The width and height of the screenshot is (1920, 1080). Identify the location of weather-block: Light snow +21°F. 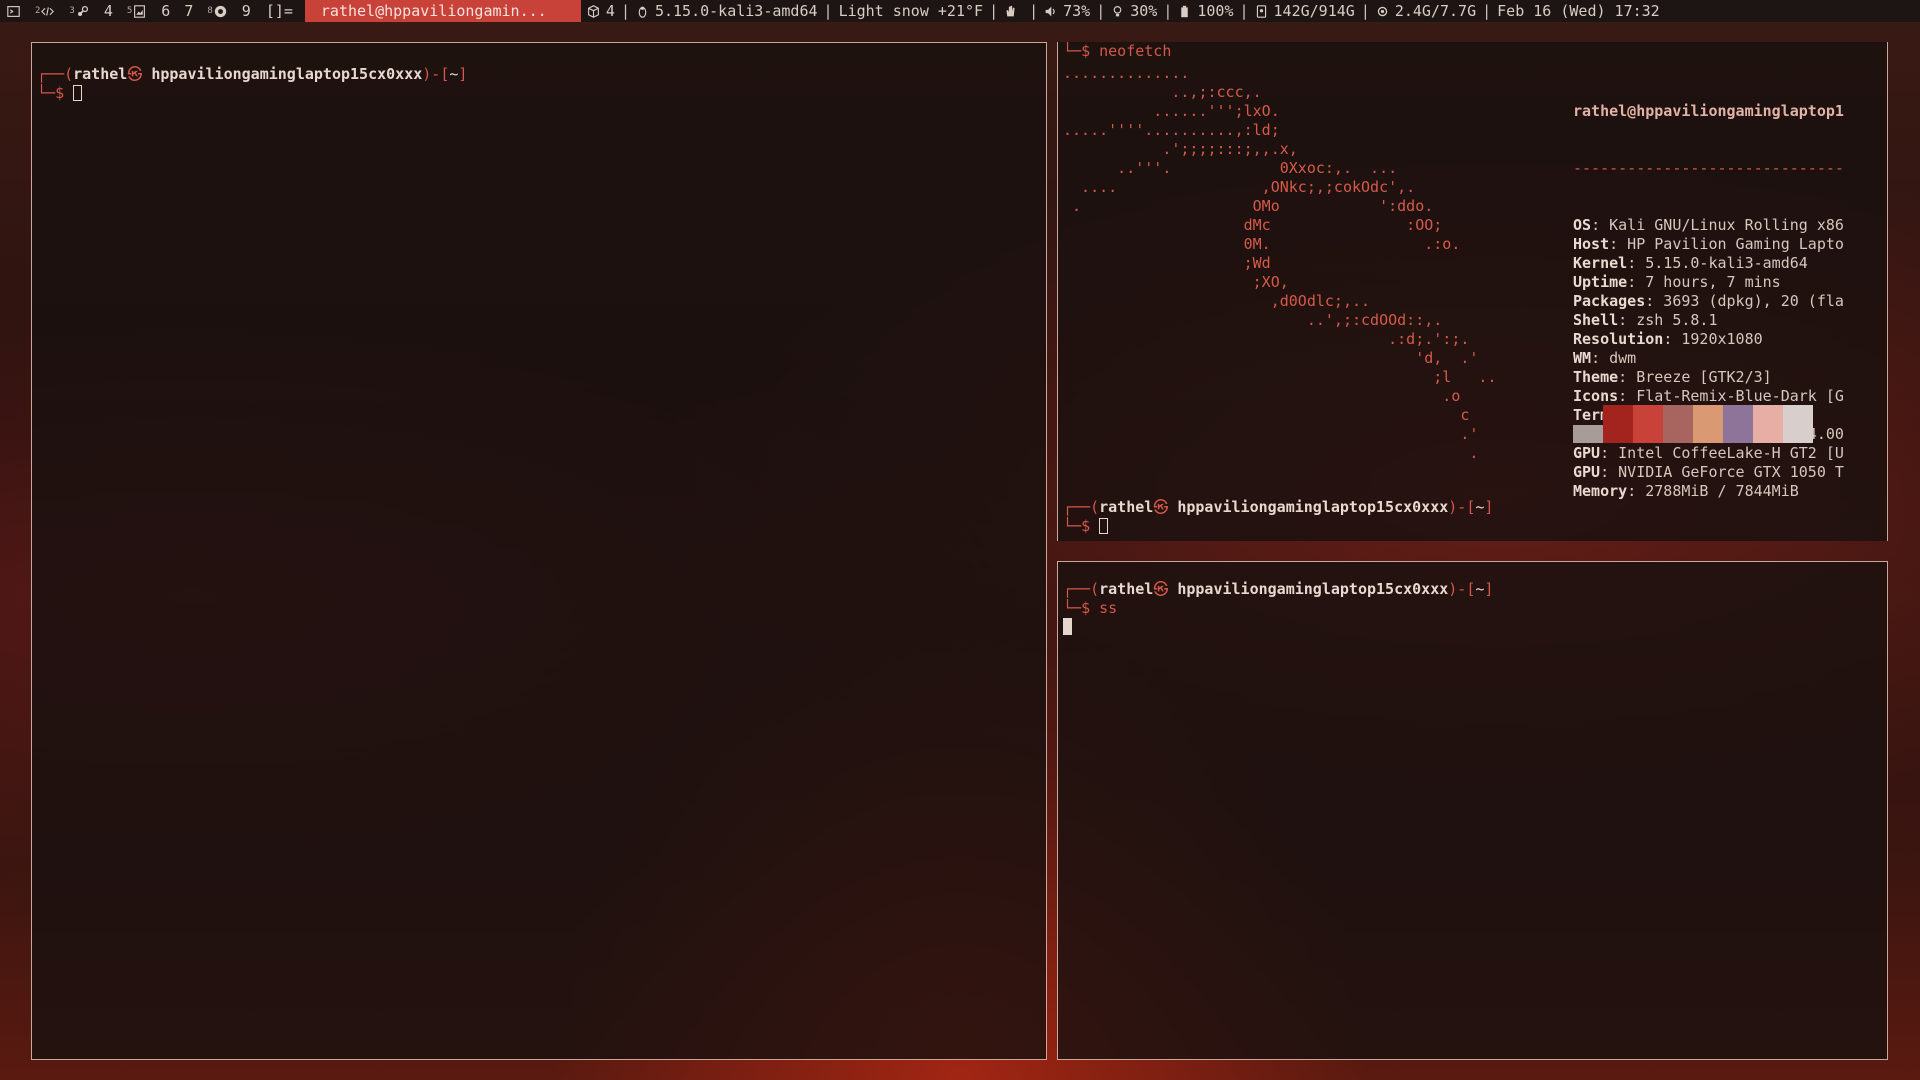
(911, 11).